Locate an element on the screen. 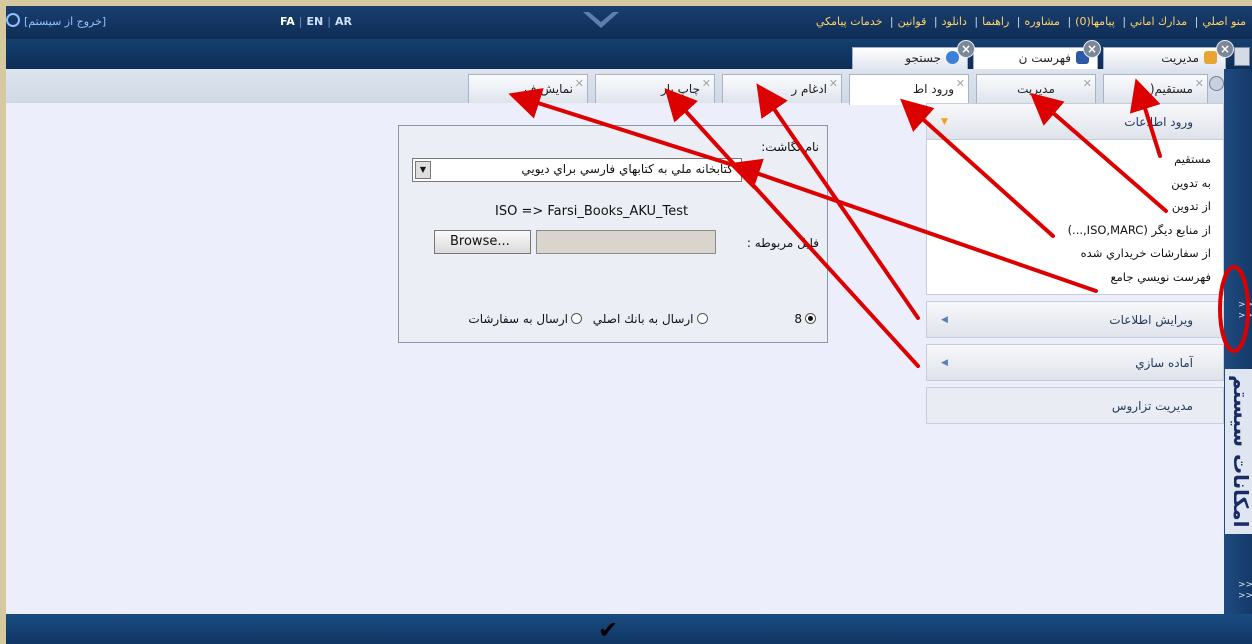 The height and width of the screenshot is (644, 1252). menu-main: منو اصلي is located at coordinates (1224, 21).